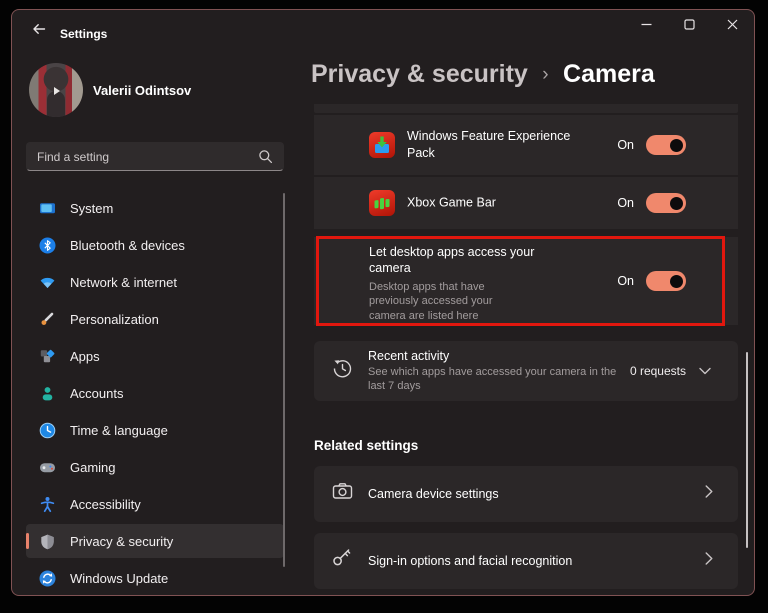  What do you see at coordinates (705, 371) in the screenshot?
I see `chevron-down-icon` at bounding box center [705, 371].